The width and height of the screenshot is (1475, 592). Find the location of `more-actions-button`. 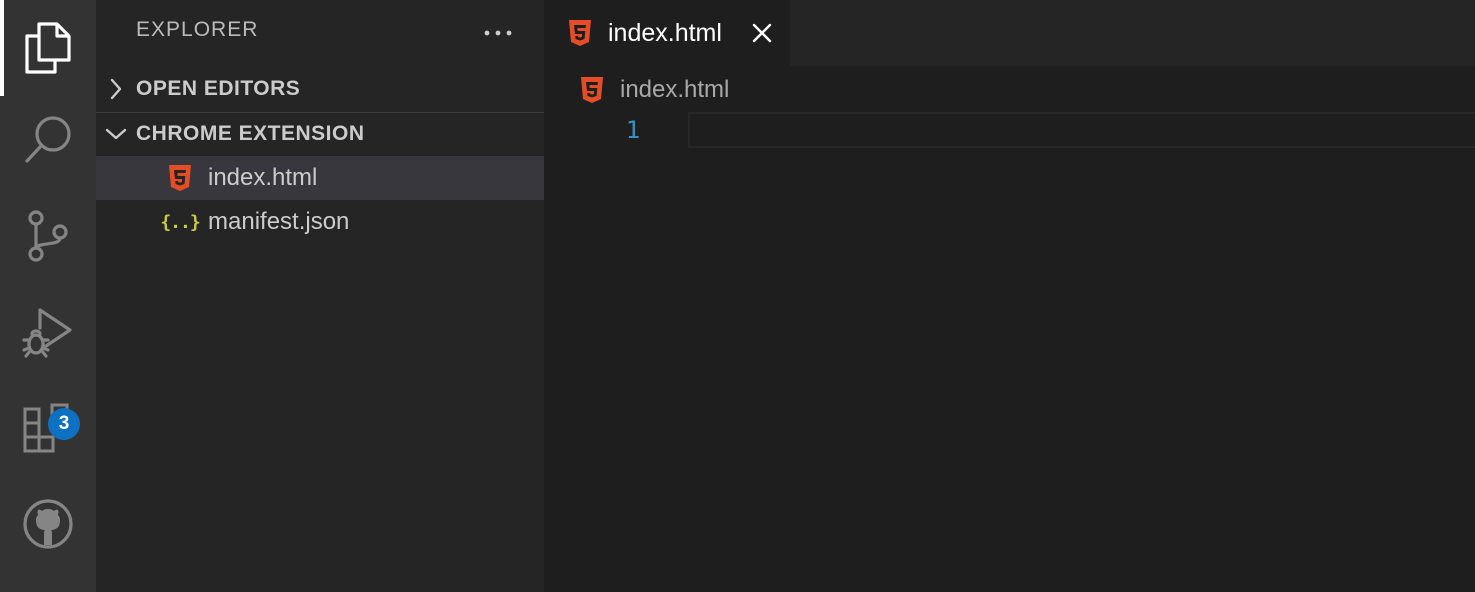

more-actions-button is located at coordinates (498, 32).